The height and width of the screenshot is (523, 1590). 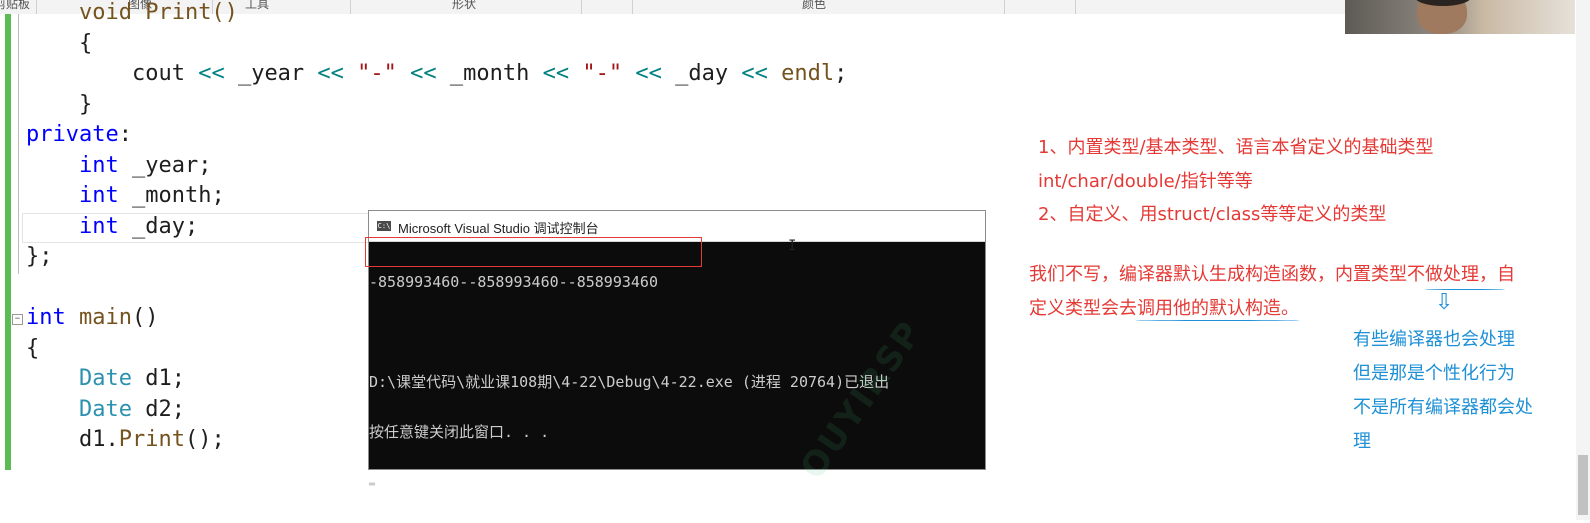 I want to click on code-token: :, so click(x=125, y=134).